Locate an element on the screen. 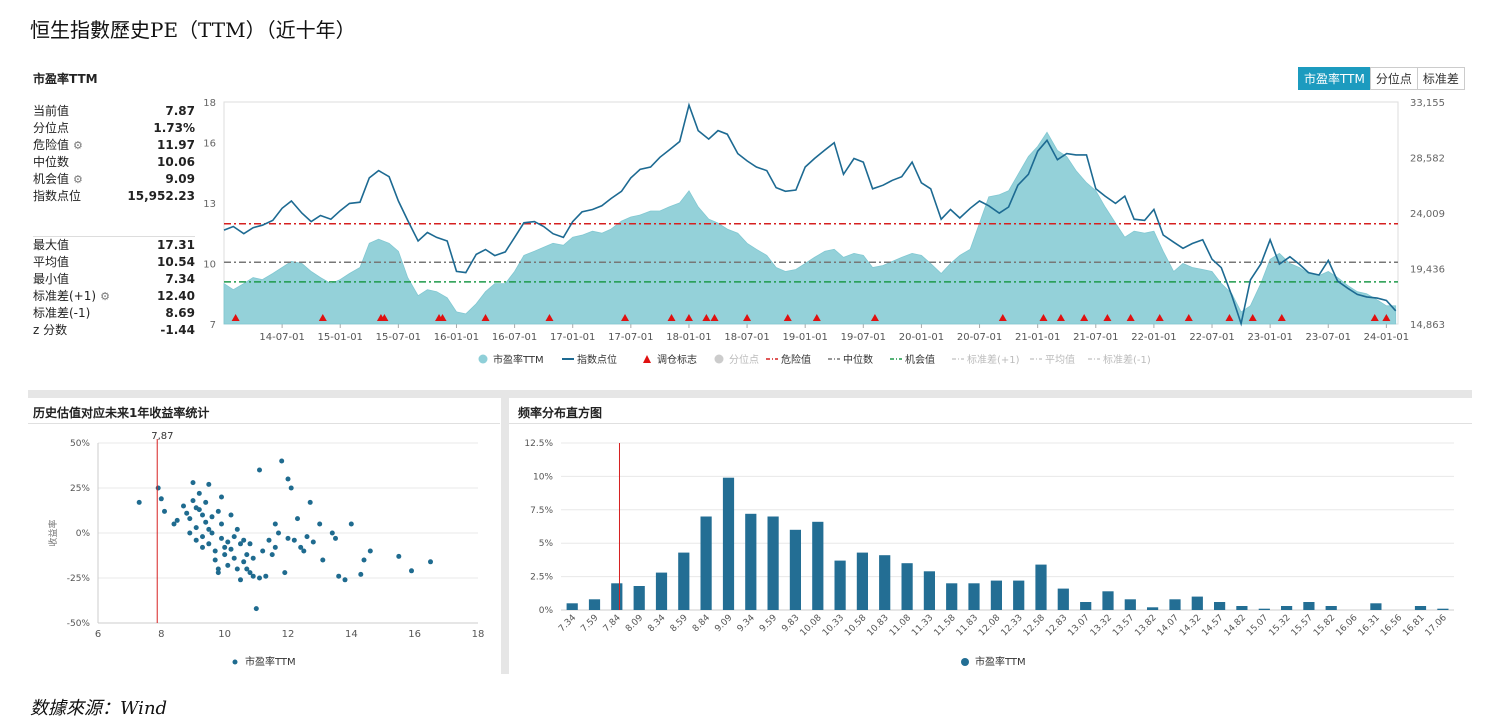 Image resolution: width=1488 pixels, height=720 pixels. legend-item: 标准差(-1) is located at coordinates (1119, 359).